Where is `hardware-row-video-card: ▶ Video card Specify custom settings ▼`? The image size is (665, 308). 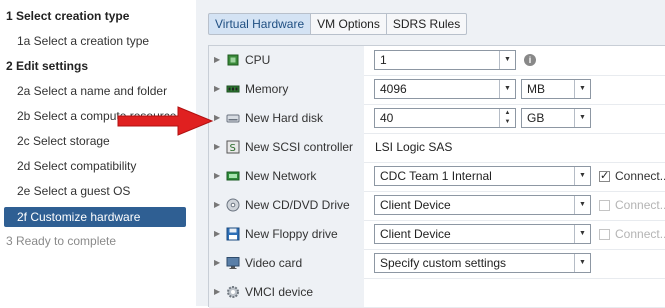 hardware-row-video-card: ▶ Video card Specify custom settings ▼ is located at coordinates (437, 264).